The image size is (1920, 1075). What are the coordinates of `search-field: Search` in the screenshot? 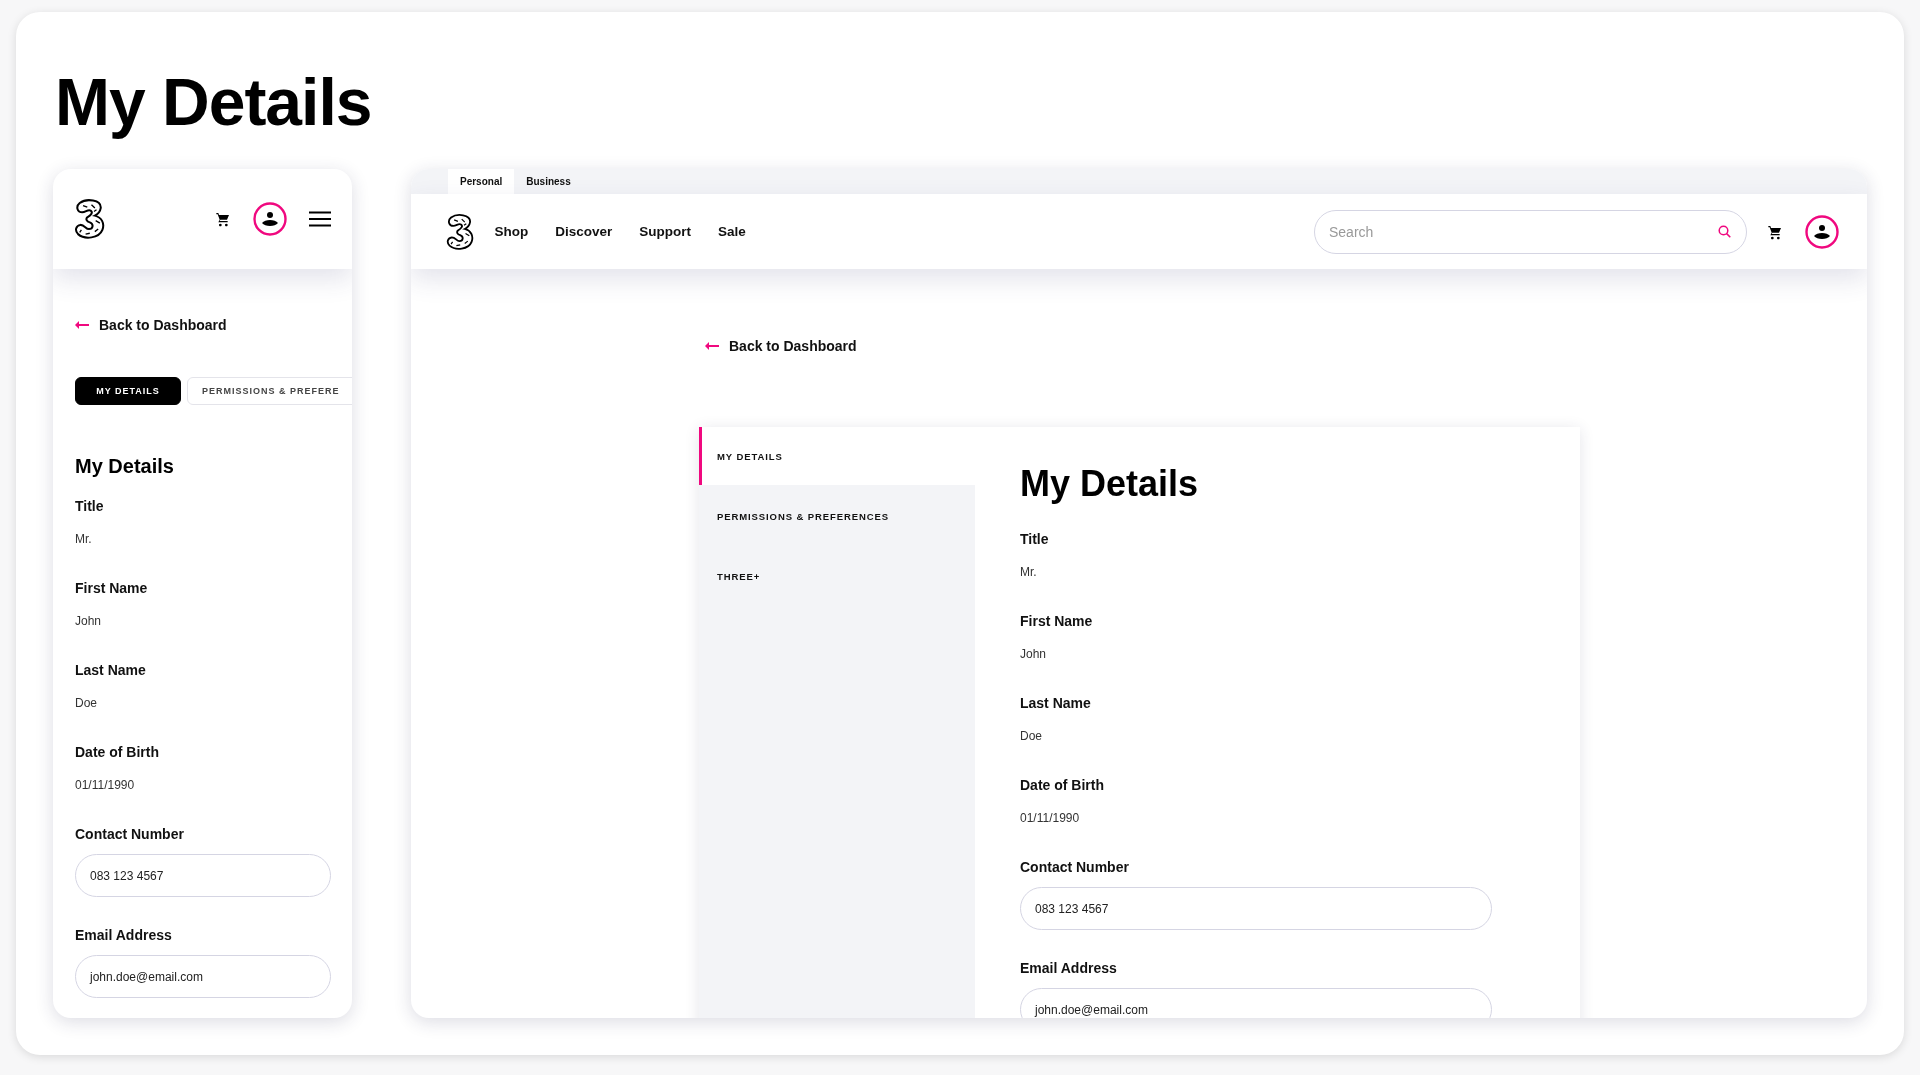 It's located at (1530, 231).